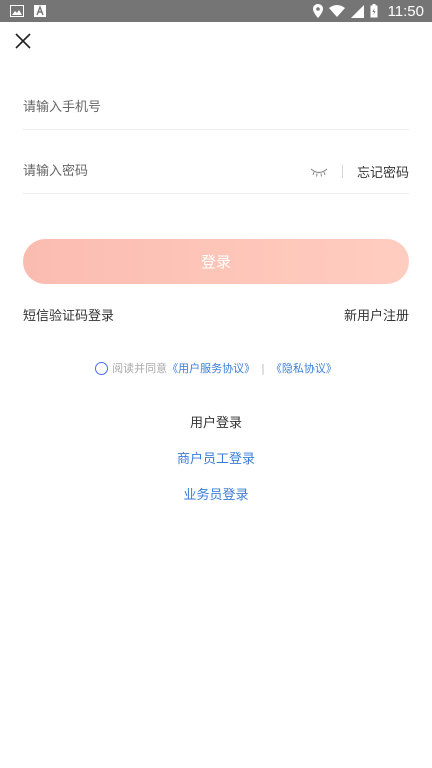  I want to click on user-login-label: 用户登录, so click(215, 423).